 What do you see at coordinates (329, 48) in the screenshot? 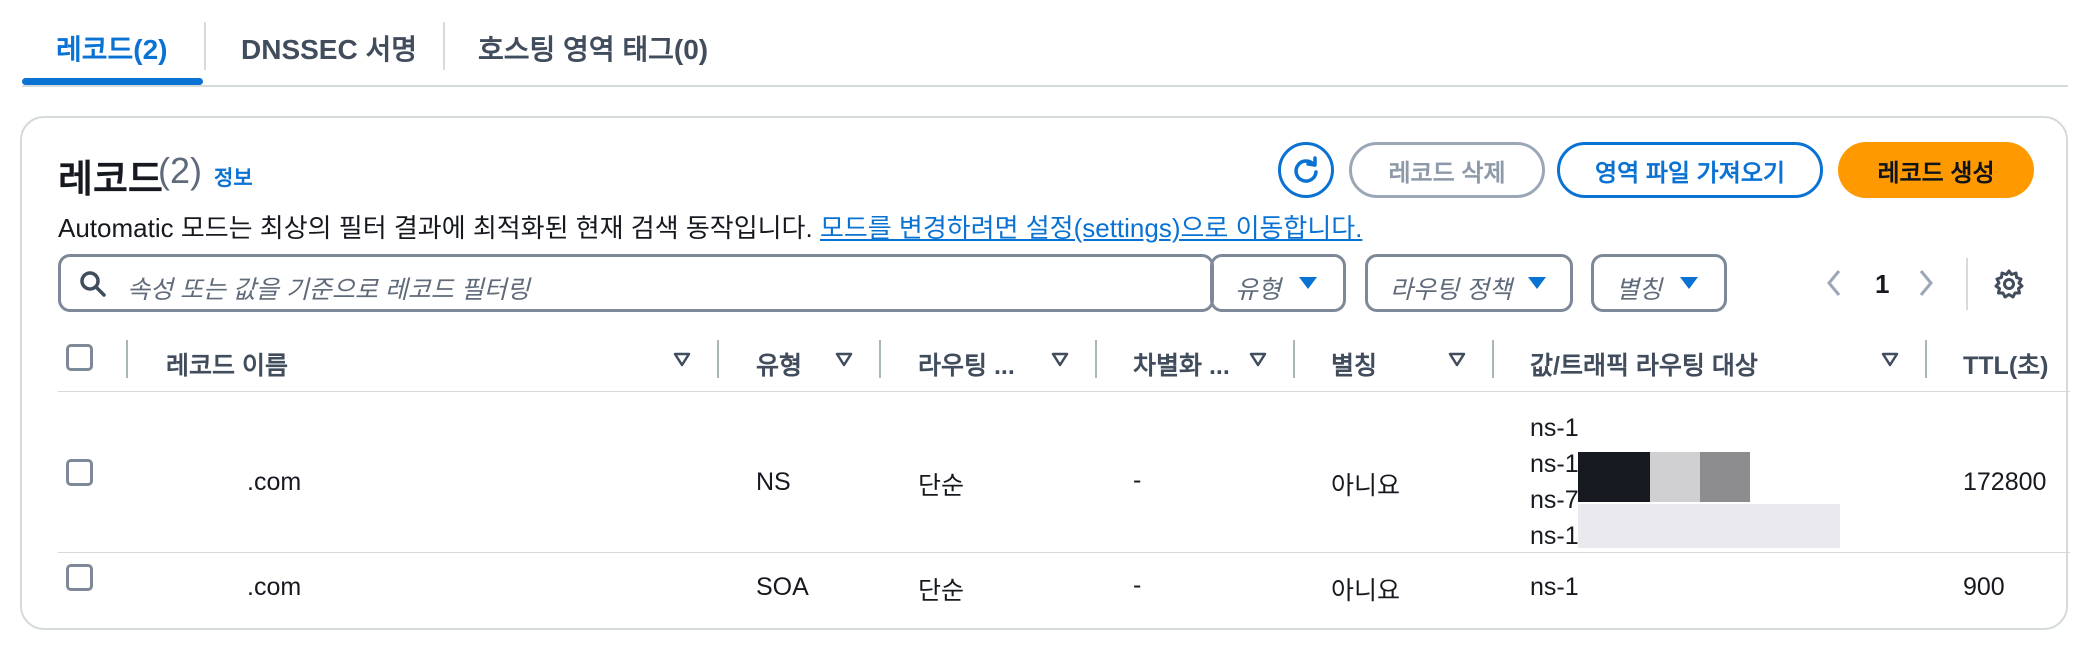
I see `tab-dnssec: DNSSEC 서명` at bounding box center [329, 48].